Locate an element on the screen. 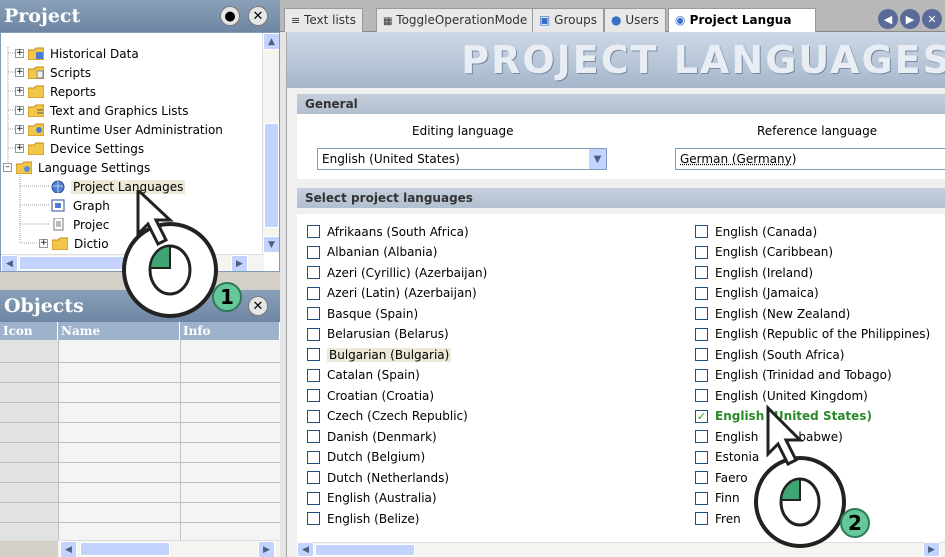 The height and width of the screenshot is (557, 945). language-label: Bulgarian (Bulgaria) is located at coordinates (389, 354).